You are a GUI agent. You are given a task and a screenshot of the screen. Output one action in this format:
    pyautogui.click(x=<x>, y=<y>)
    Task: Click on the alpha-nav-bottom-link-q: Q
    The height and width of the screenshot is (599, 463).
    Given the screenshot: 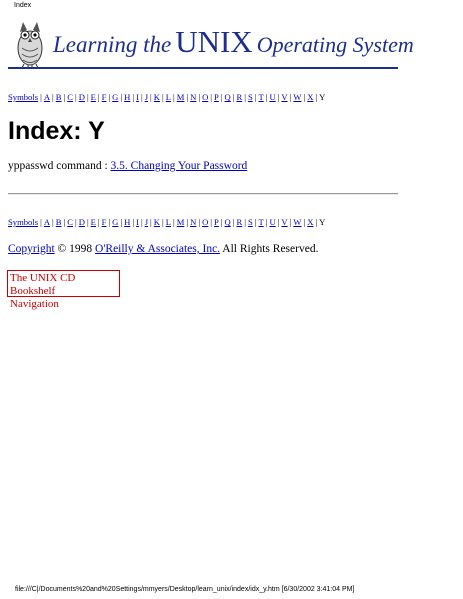 What is the action you would take?
    pyautogui.click(x=228, y=222)
    